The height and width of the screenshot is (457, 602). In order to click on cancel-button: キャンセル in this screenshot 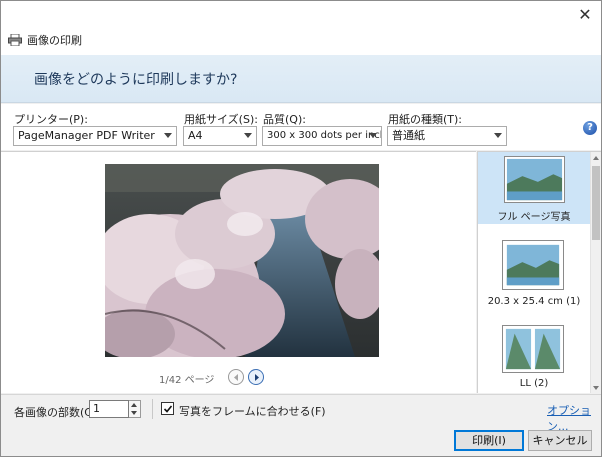, I will do `click(560, 440)`.